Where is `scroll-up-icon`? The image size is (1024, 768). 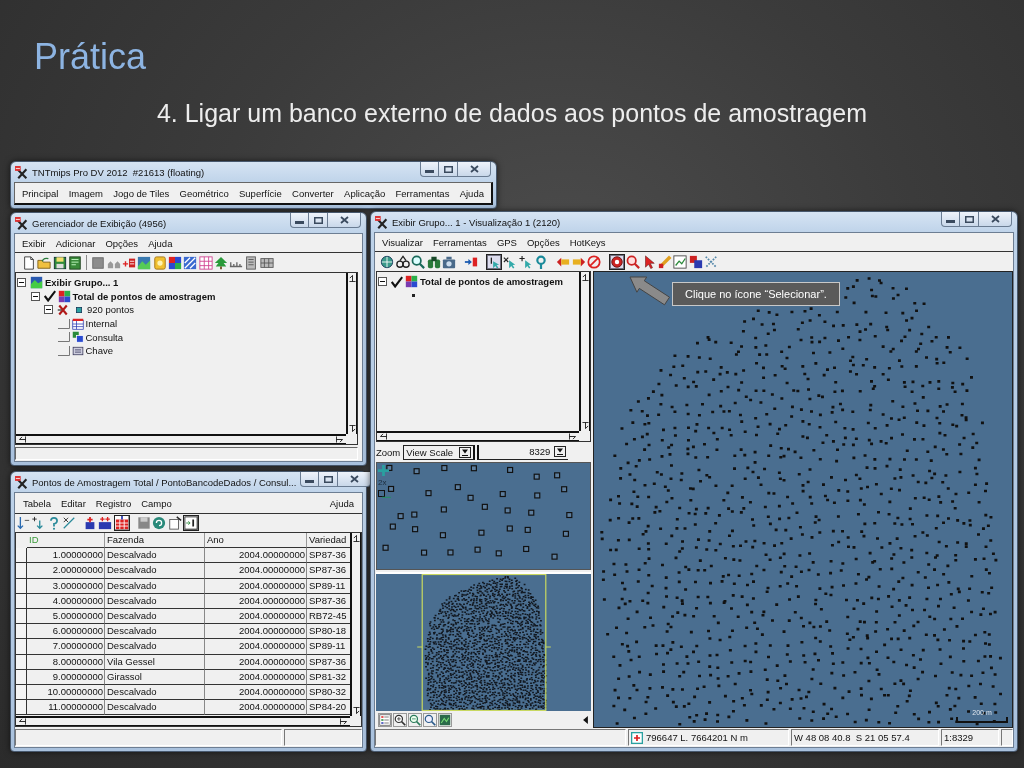 scroll-up-icon is located at coordinates (356, 538).